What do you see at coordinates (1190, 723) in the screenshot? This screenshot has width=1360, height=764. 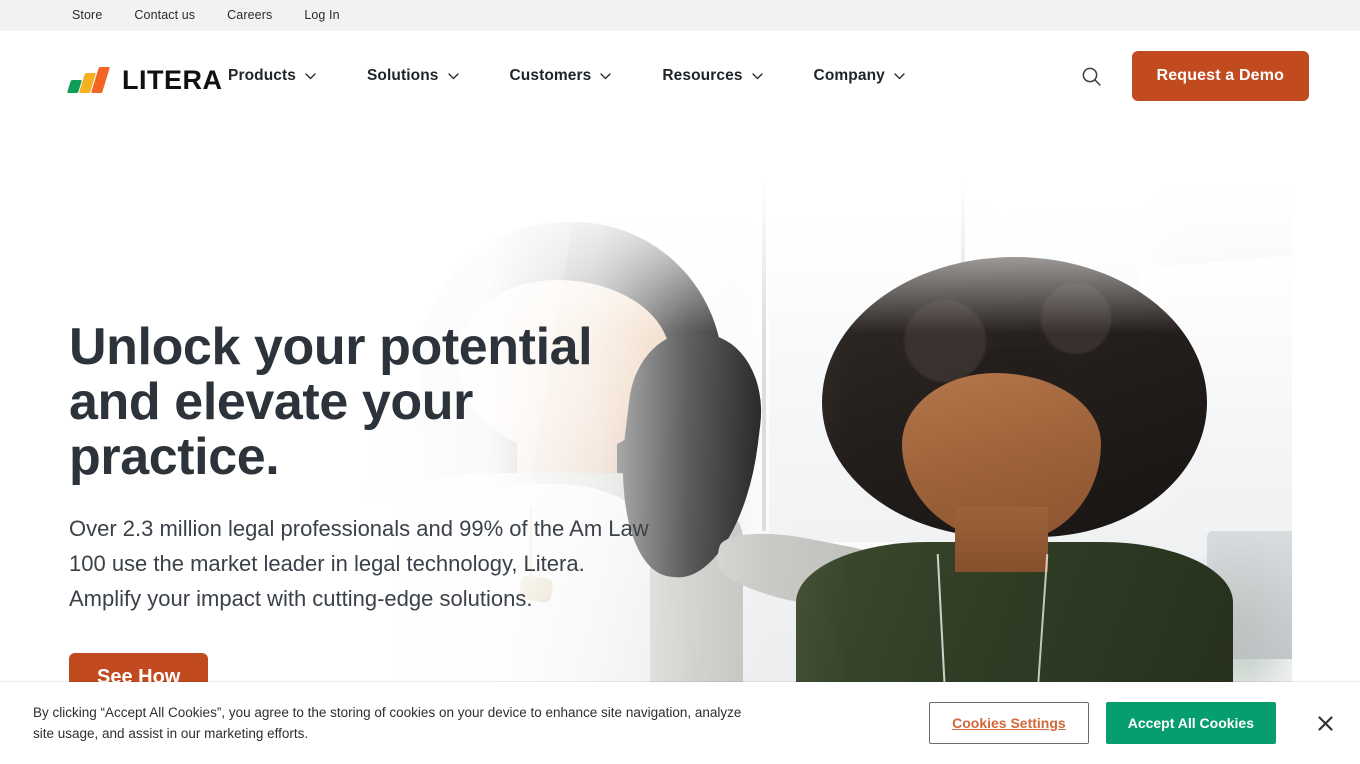 I see `accept-all-cookies-button: Accept All Cookies` at bounding box center [1190, 723].